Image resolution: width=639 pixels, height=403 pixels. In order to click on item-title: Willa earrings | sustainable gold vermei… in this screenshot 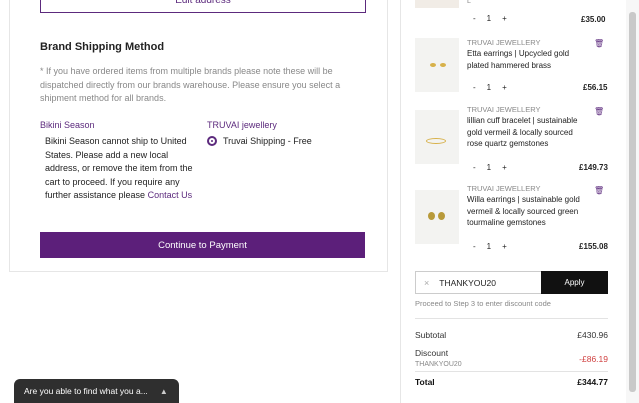, I will do `click(524, 211)`.